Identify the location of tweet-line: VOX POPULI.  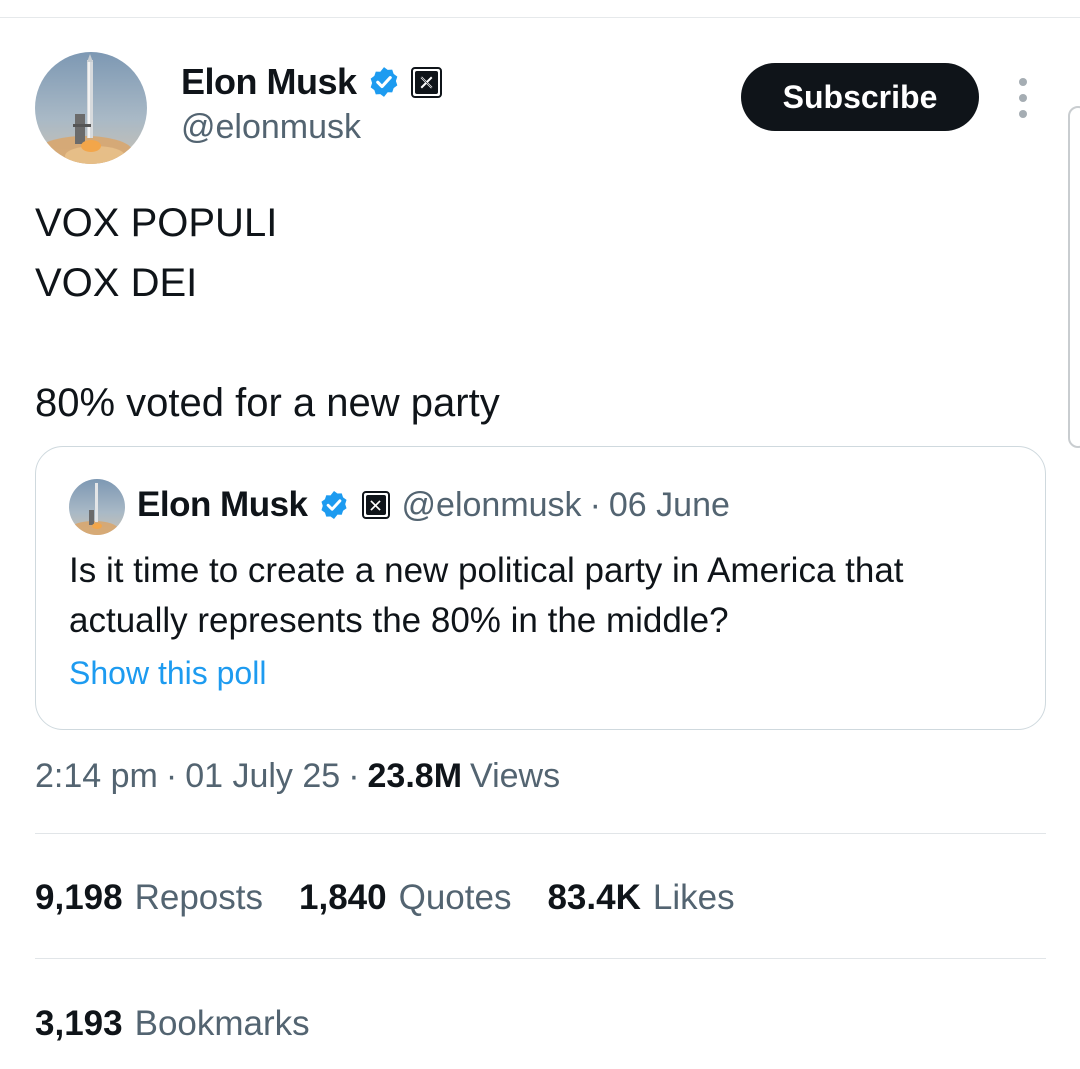
(156, 223).